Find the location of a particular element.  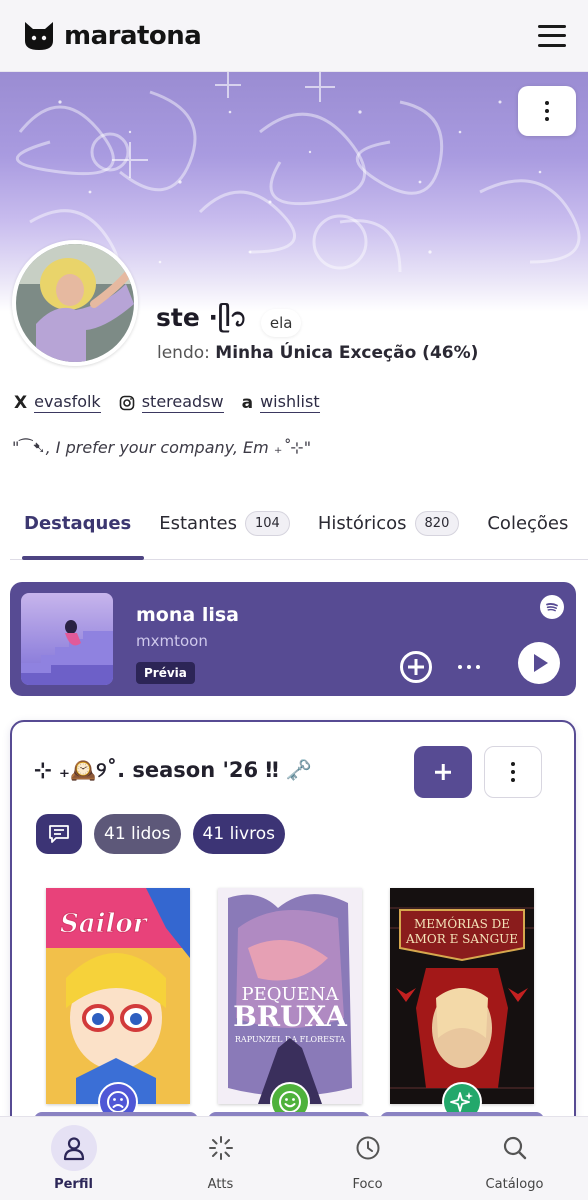

profile-options-button is located at coordinates (547, 111).